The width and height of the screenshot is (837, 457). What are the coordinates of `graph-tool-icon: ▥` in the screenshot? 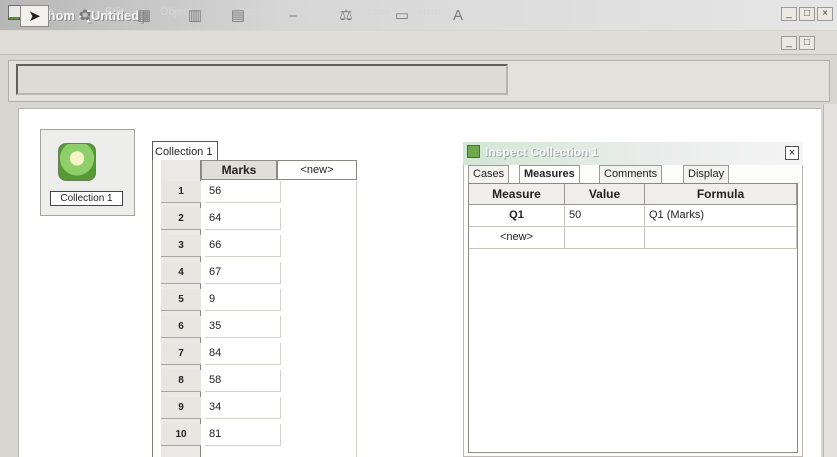 It's located at (195, 16).